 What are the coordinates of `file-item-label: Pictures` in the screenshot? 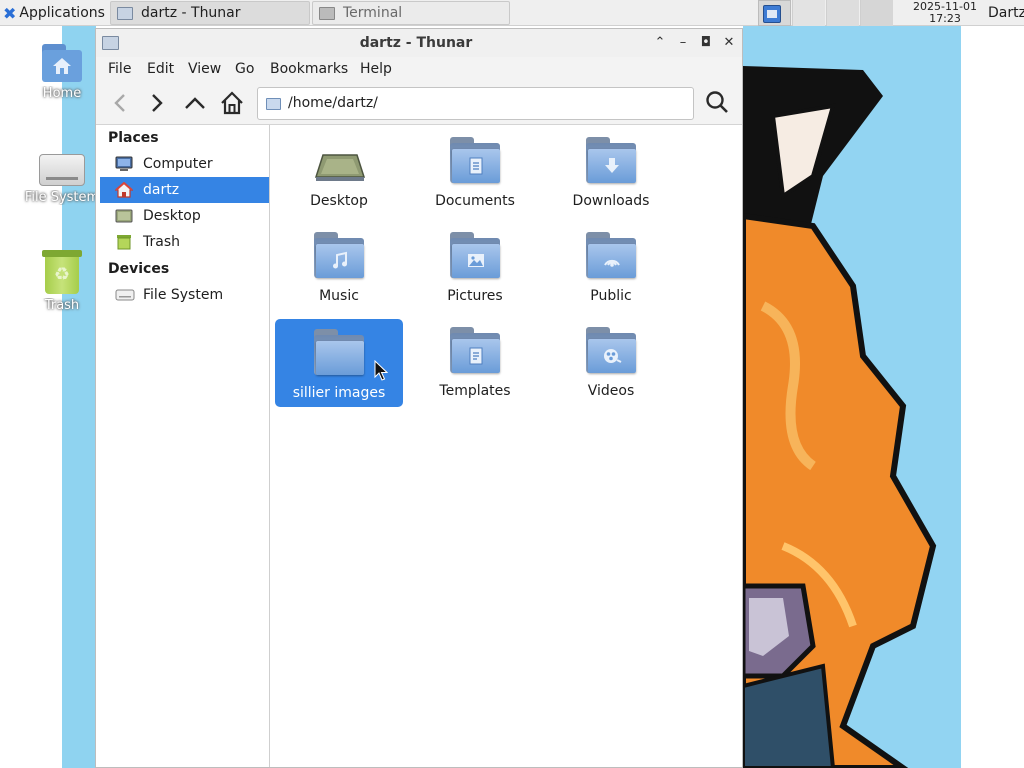 It's located at (475, 296).